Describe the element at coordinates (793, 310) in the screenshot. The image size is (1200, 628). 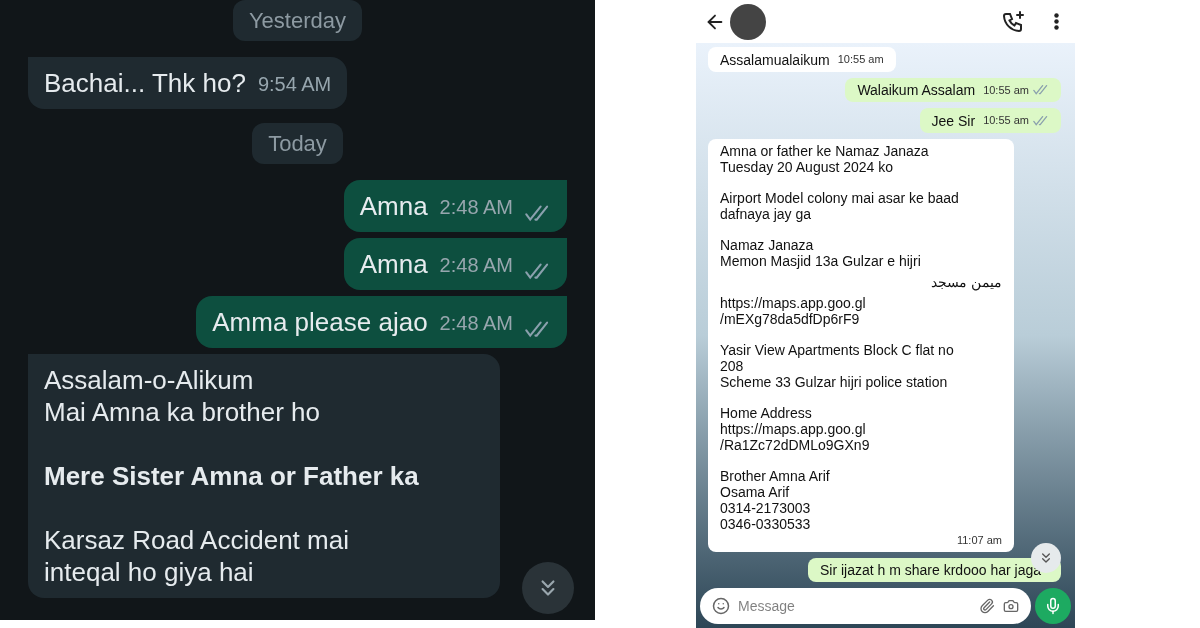
I see `message-text: https://maps.app.goo.gl /mEXg78da5dfDp6rF9` at that location.